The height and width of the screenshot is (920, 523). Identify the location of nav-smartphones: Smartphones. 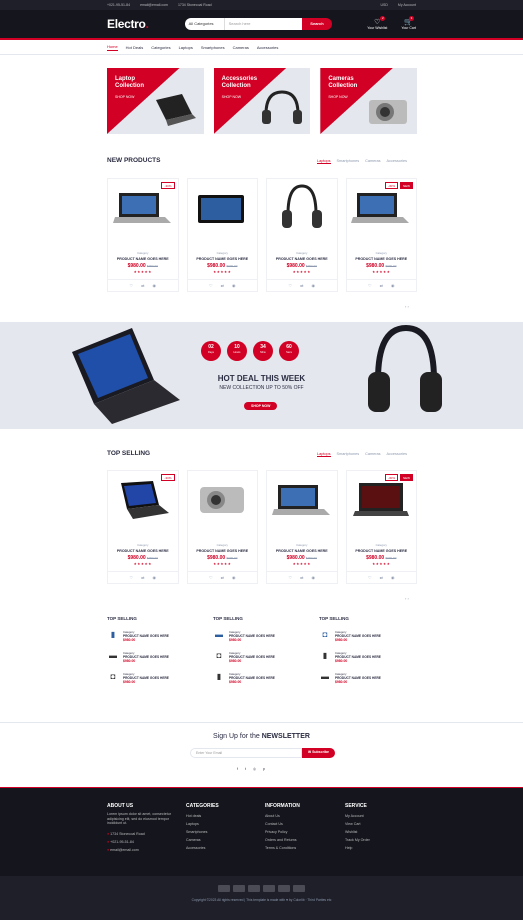
(213, 47).